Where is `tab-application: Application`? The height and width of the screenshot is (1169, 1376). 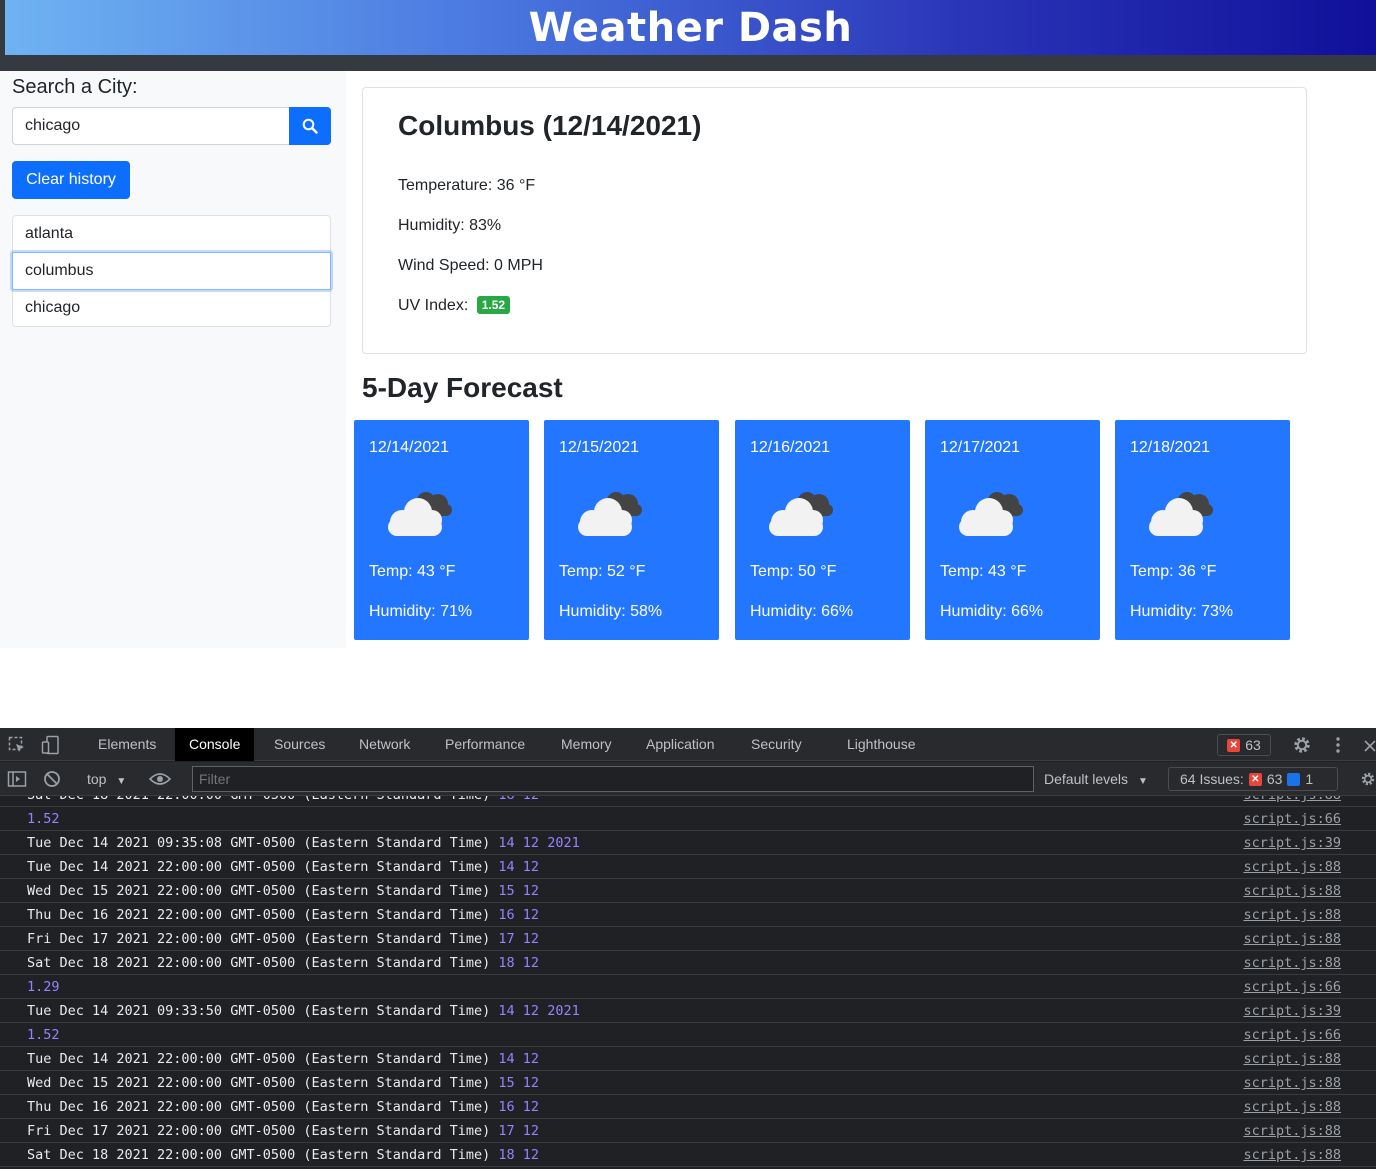 tab-application: Application is located at coordinates (680, 744).